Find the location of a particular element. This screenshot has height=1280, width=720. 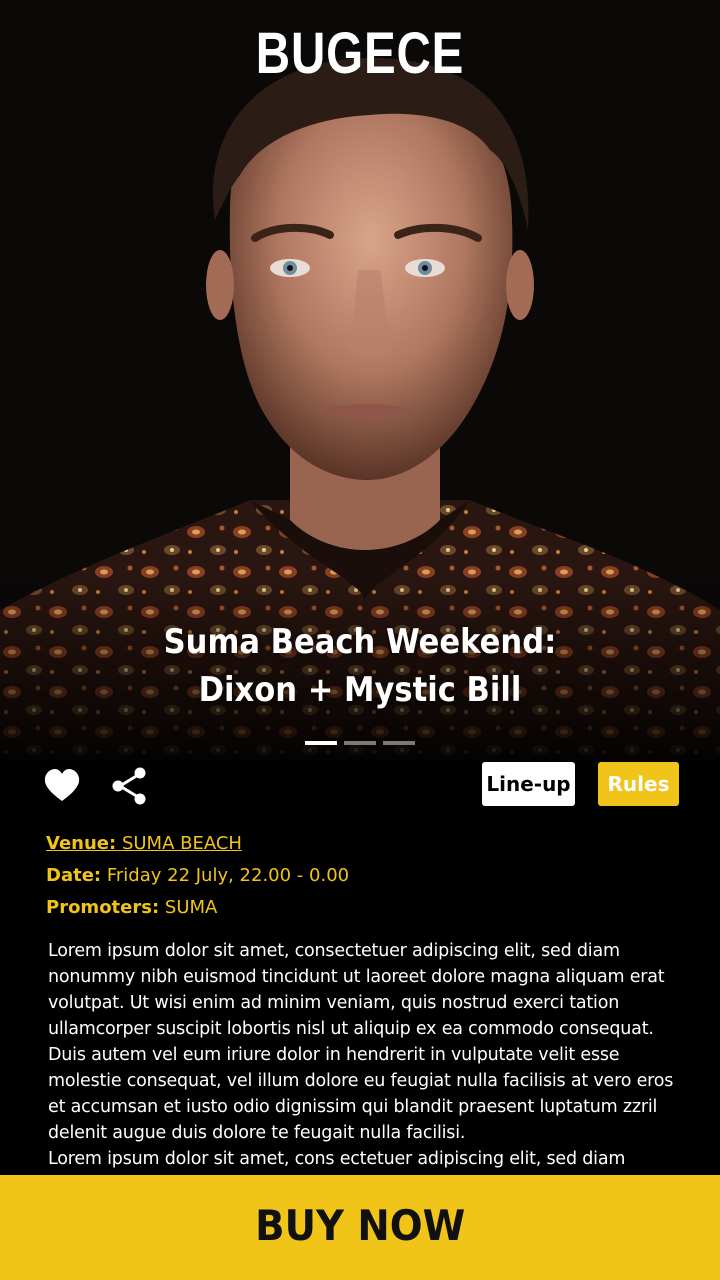

brand-logo: BUGECE is located at coordinates (360, 53).